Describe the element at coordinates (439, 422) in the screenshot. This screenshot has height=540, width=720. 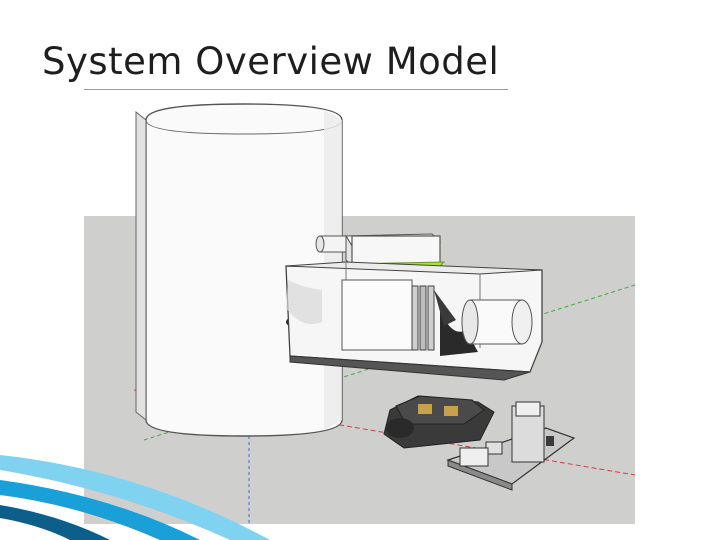
I see `camera-unit-icon` at that location.